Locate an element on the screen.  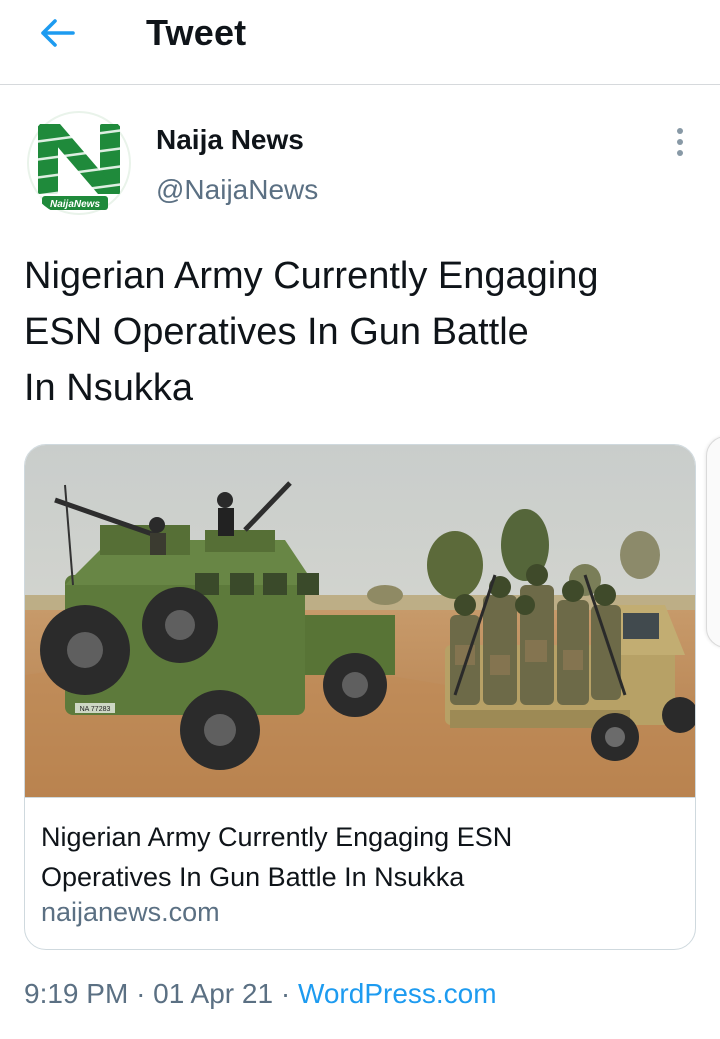
arrow-left-icon is located at coordinates (58, 33).